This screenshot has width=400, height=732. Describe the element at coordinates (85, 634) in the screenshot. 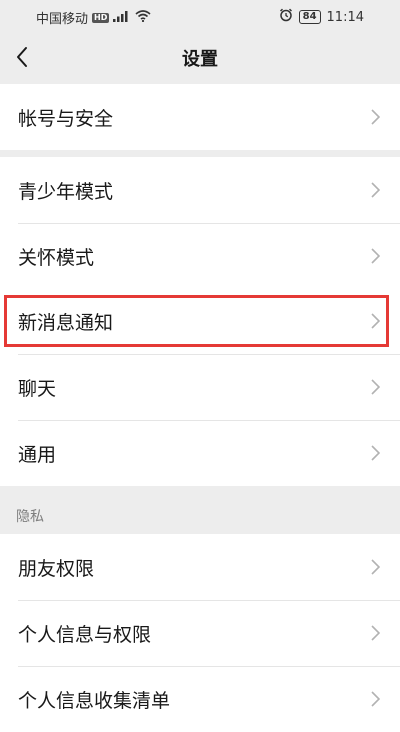

I see `item-label: 个人信息与权限` at that location.